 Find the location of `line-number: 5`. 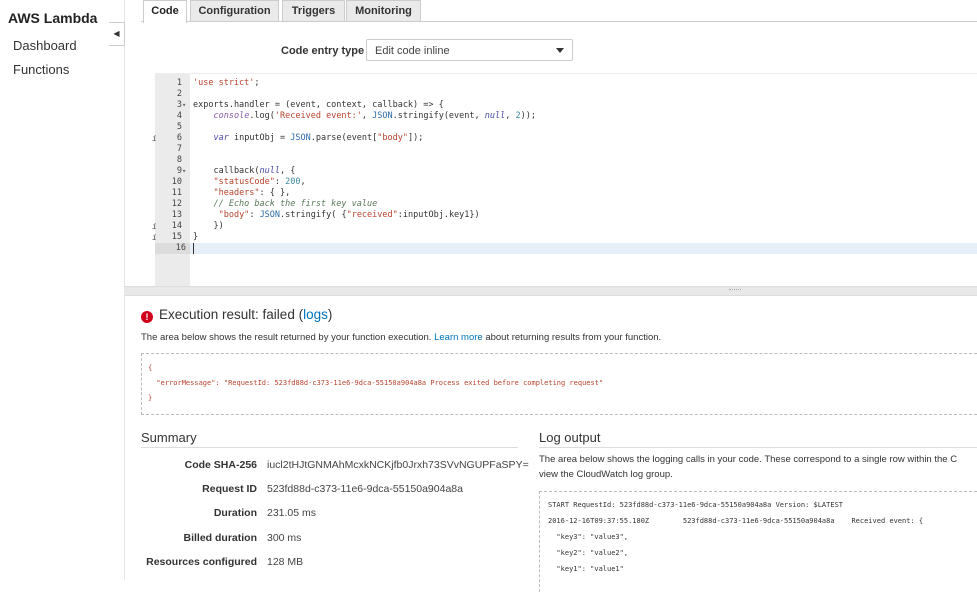

line-number: 5 is located at coordinates (179, 127).